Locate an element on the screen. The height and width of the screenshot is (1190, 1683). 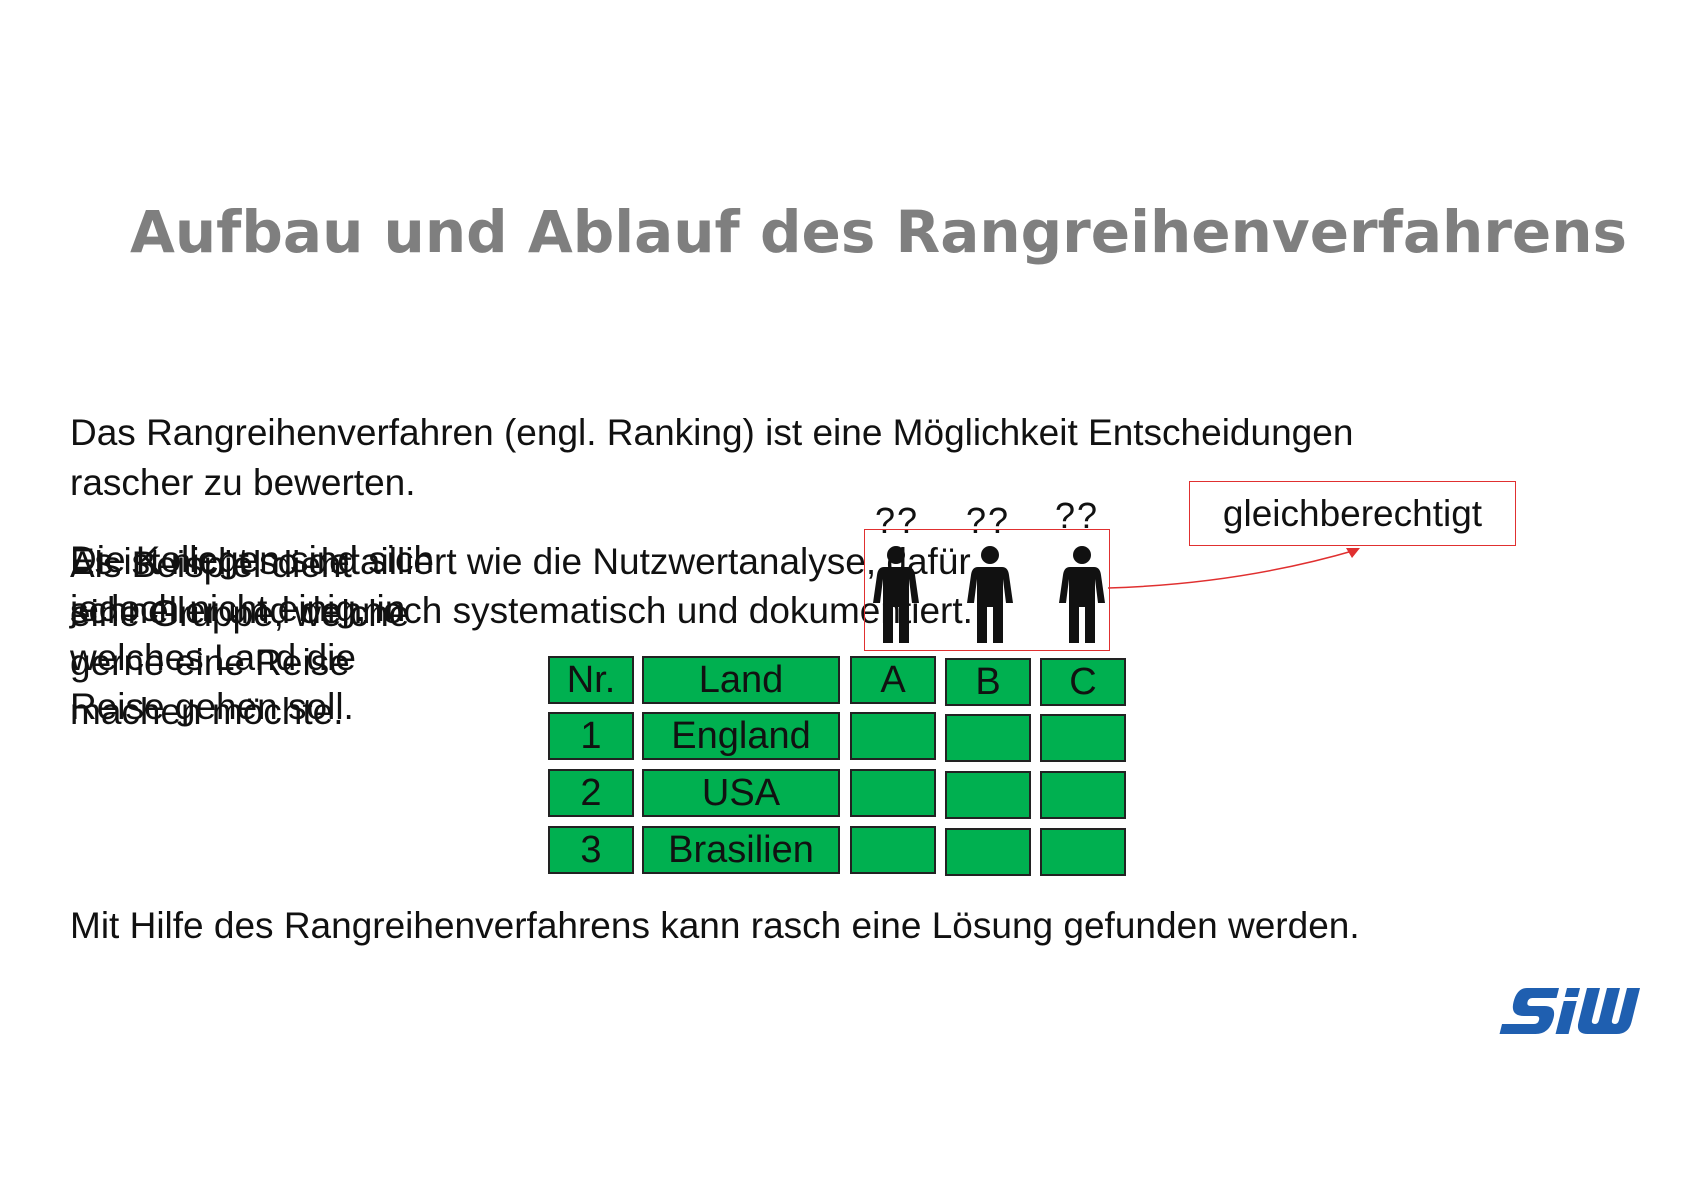
overlap-line: machen möchte. is located at coordinates (207, 711).